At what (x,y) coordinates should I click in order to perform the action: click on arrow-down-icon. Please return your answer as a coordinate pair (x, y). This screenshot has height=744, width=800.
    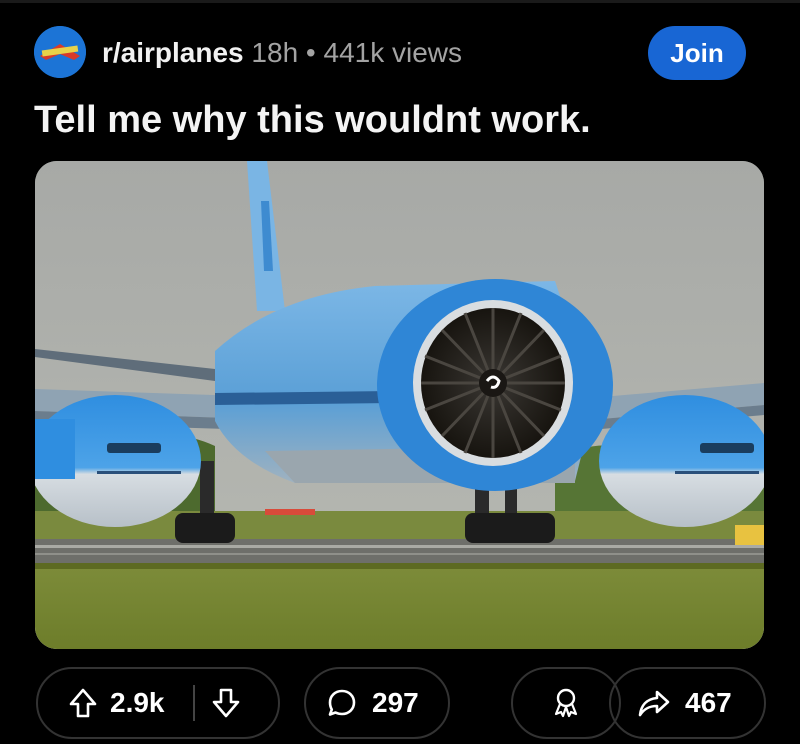
    Looking at the image, I should click on (226, 703).